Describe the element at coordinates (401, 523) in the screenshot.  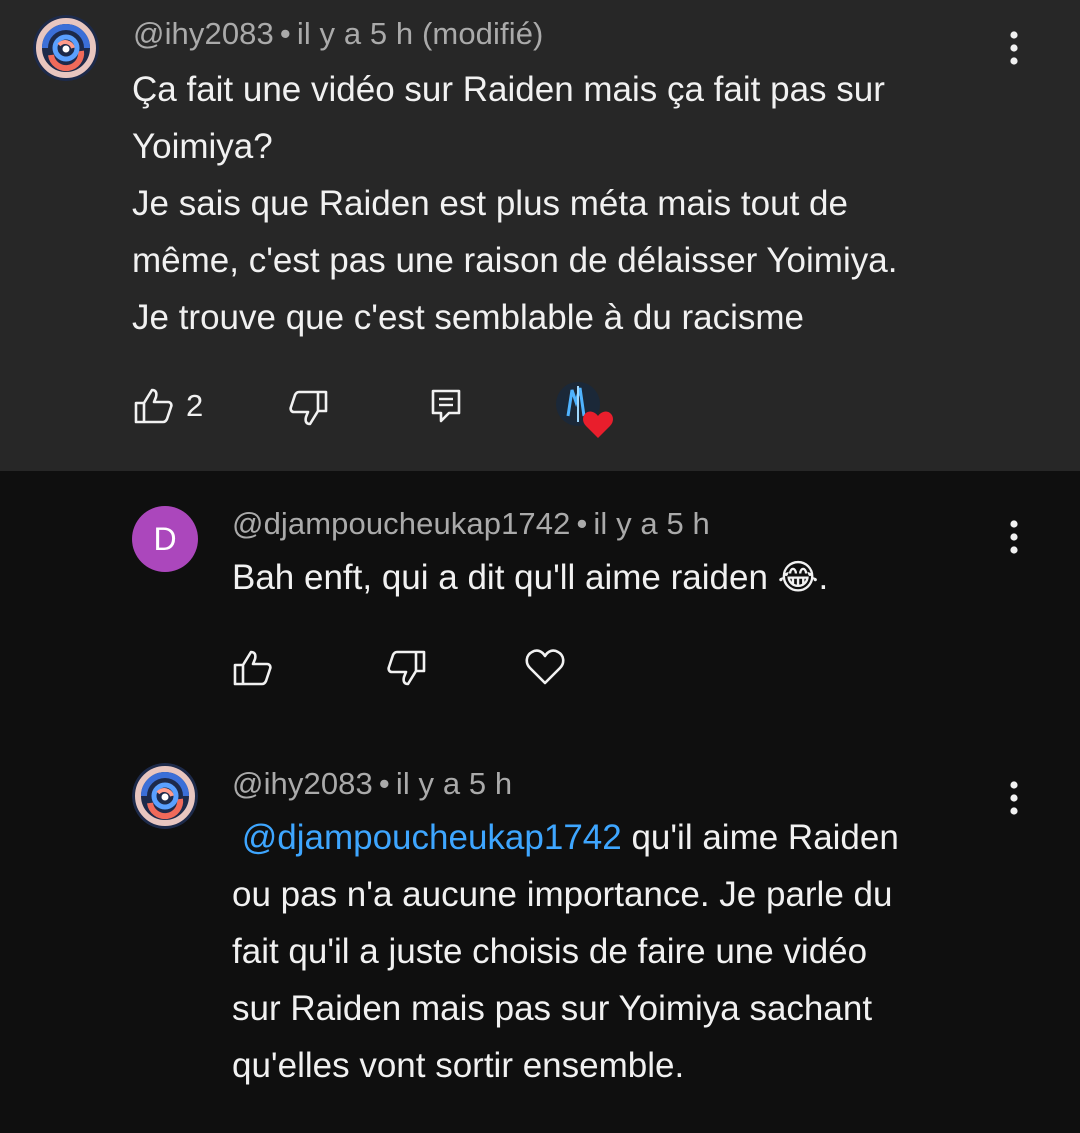
I see `author-handle: @djampoucheukap1742` at that location.